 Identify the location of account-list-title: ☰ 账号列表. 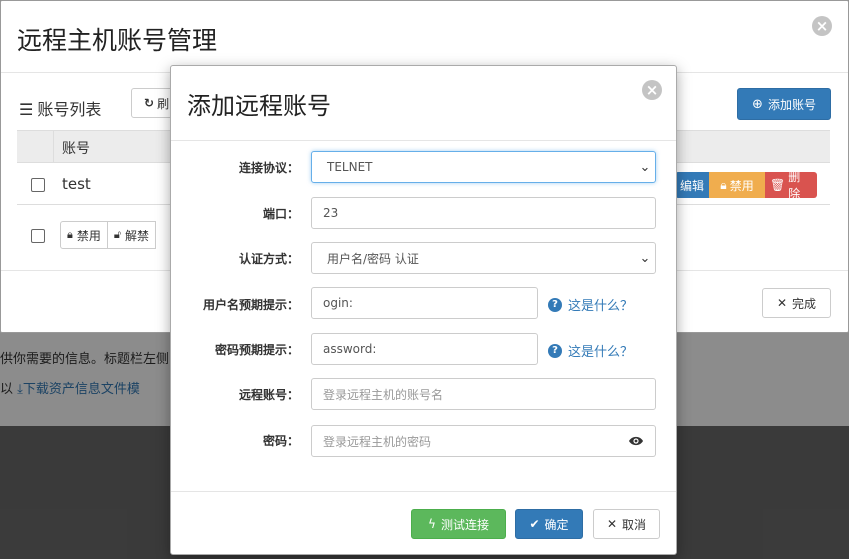
(60, 109).